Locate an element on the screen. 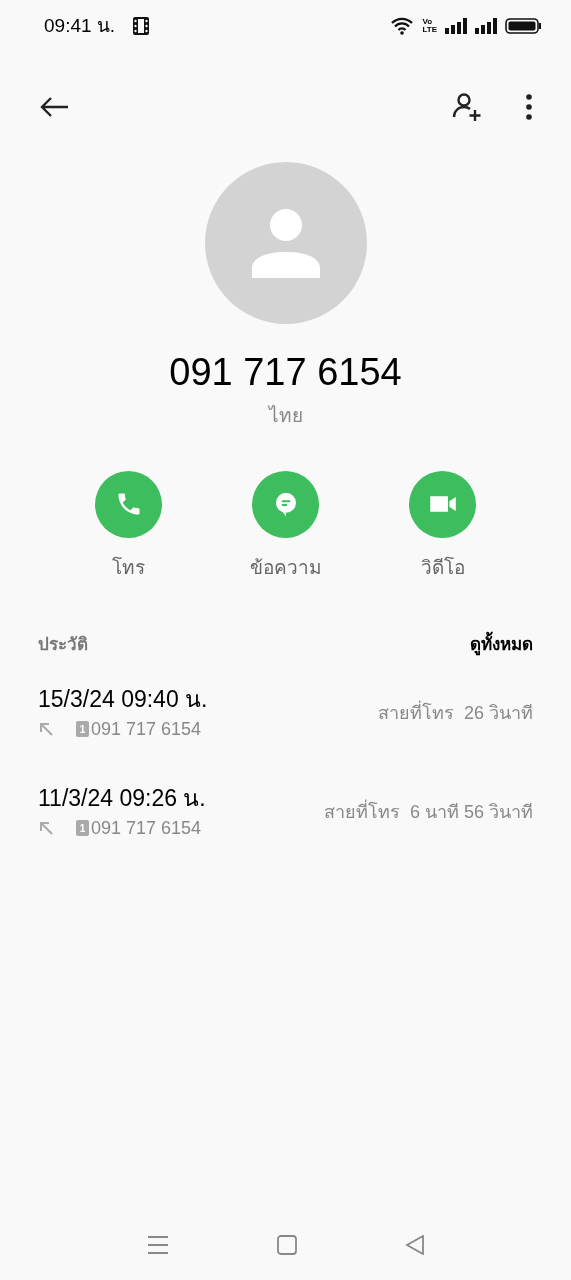  call-duration: สายที่โทร 26 วินาที is located at coordinates (455, 712).